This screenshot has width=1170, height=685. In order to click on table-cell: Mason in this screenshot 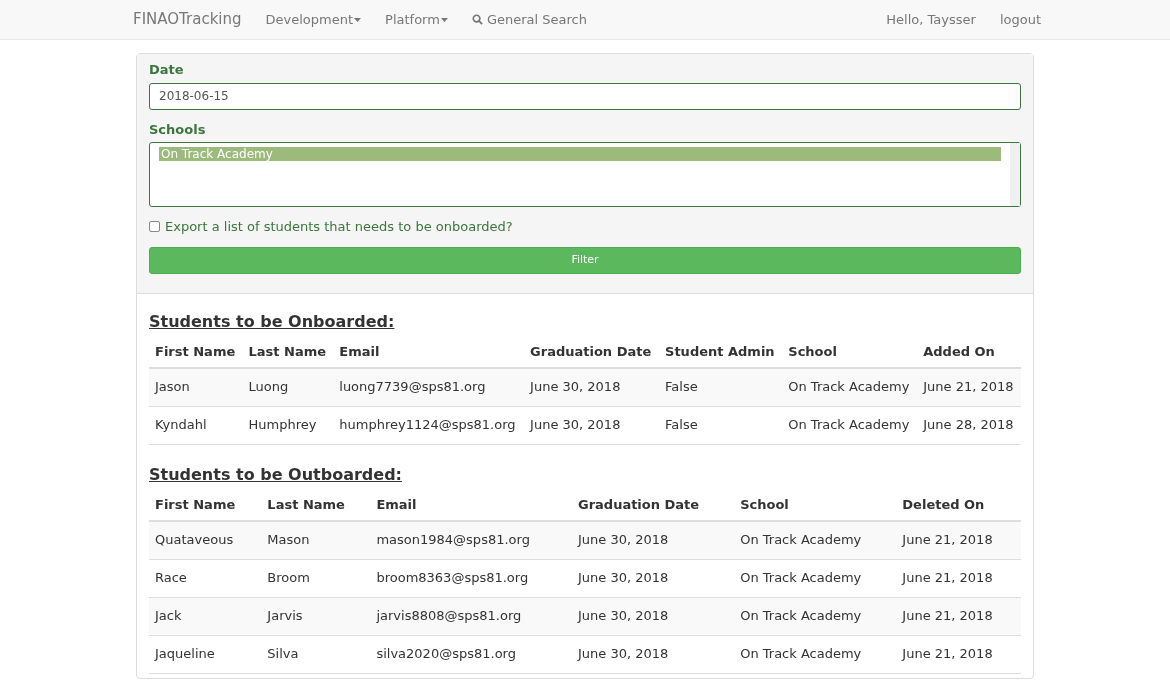, I will do `click(288, 539)`.